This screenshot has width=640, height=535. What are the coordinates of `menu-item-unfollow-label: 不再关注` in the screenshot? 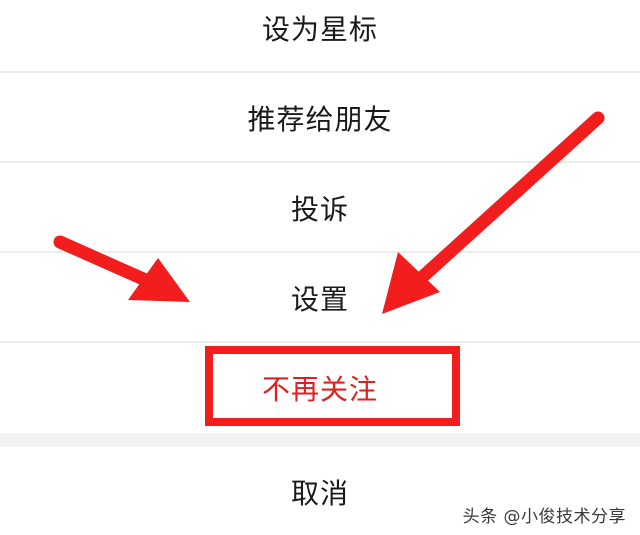 It's located at (319, 389).